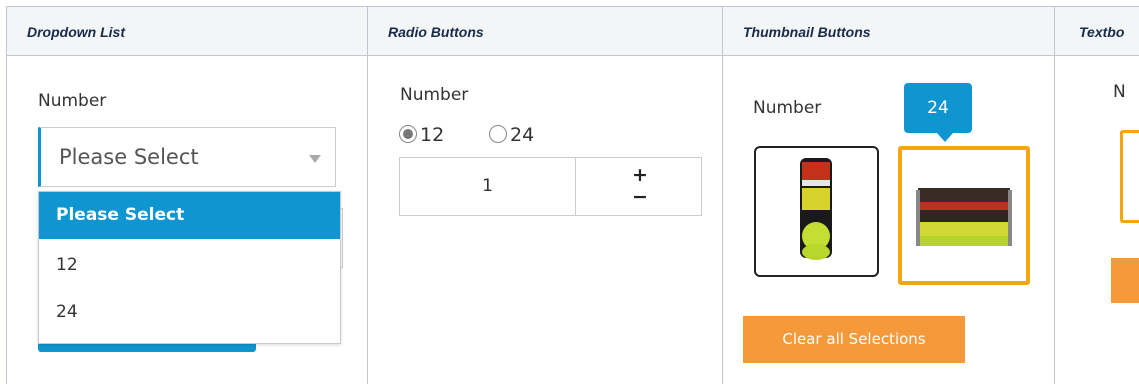  I want to click on quantity-stepper: 1 + −, so click(550, 186).